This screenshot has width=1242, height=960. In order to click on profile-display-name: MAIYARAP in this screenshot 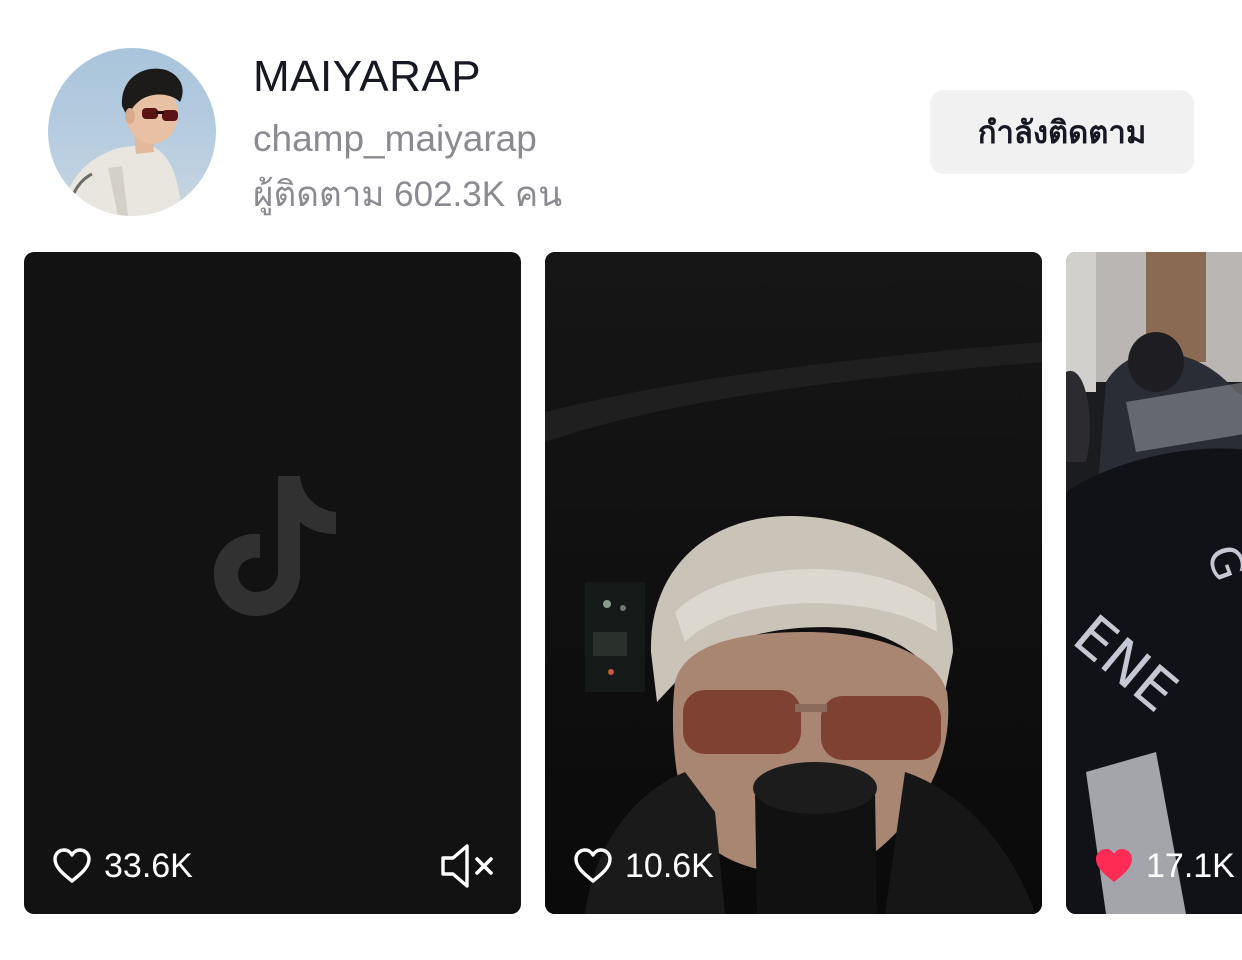, I will do `click(367, 76)`.